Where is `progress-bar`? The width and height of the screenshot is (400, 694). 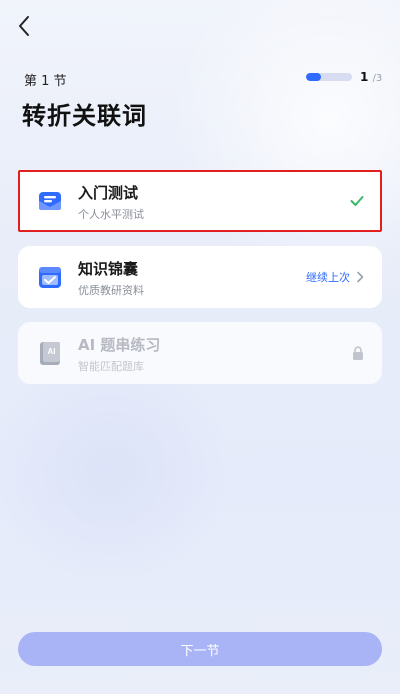
progress-bar is located at coordinates (329, 77).